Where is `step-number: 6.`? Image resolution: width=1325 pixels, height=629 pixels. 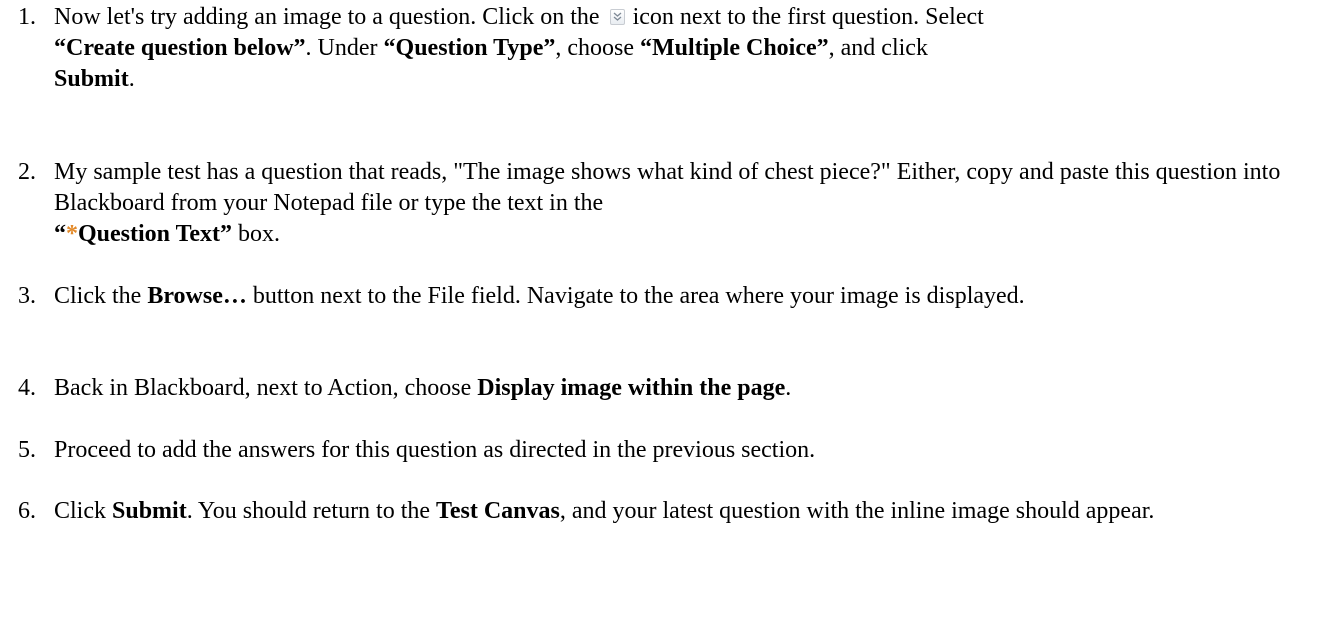
step-number: 6. is located at coordinates (27, 511).